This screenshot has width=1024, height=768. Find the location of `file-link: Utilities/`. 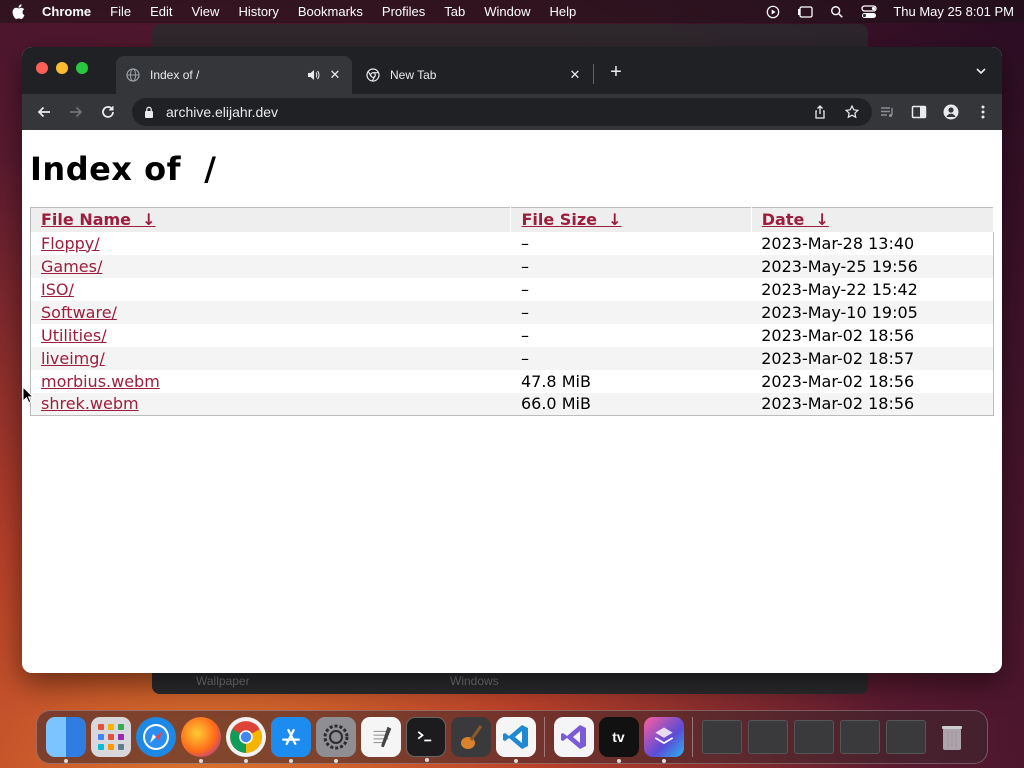

file-link: Utilities/ is located at coordinates (74, 335).